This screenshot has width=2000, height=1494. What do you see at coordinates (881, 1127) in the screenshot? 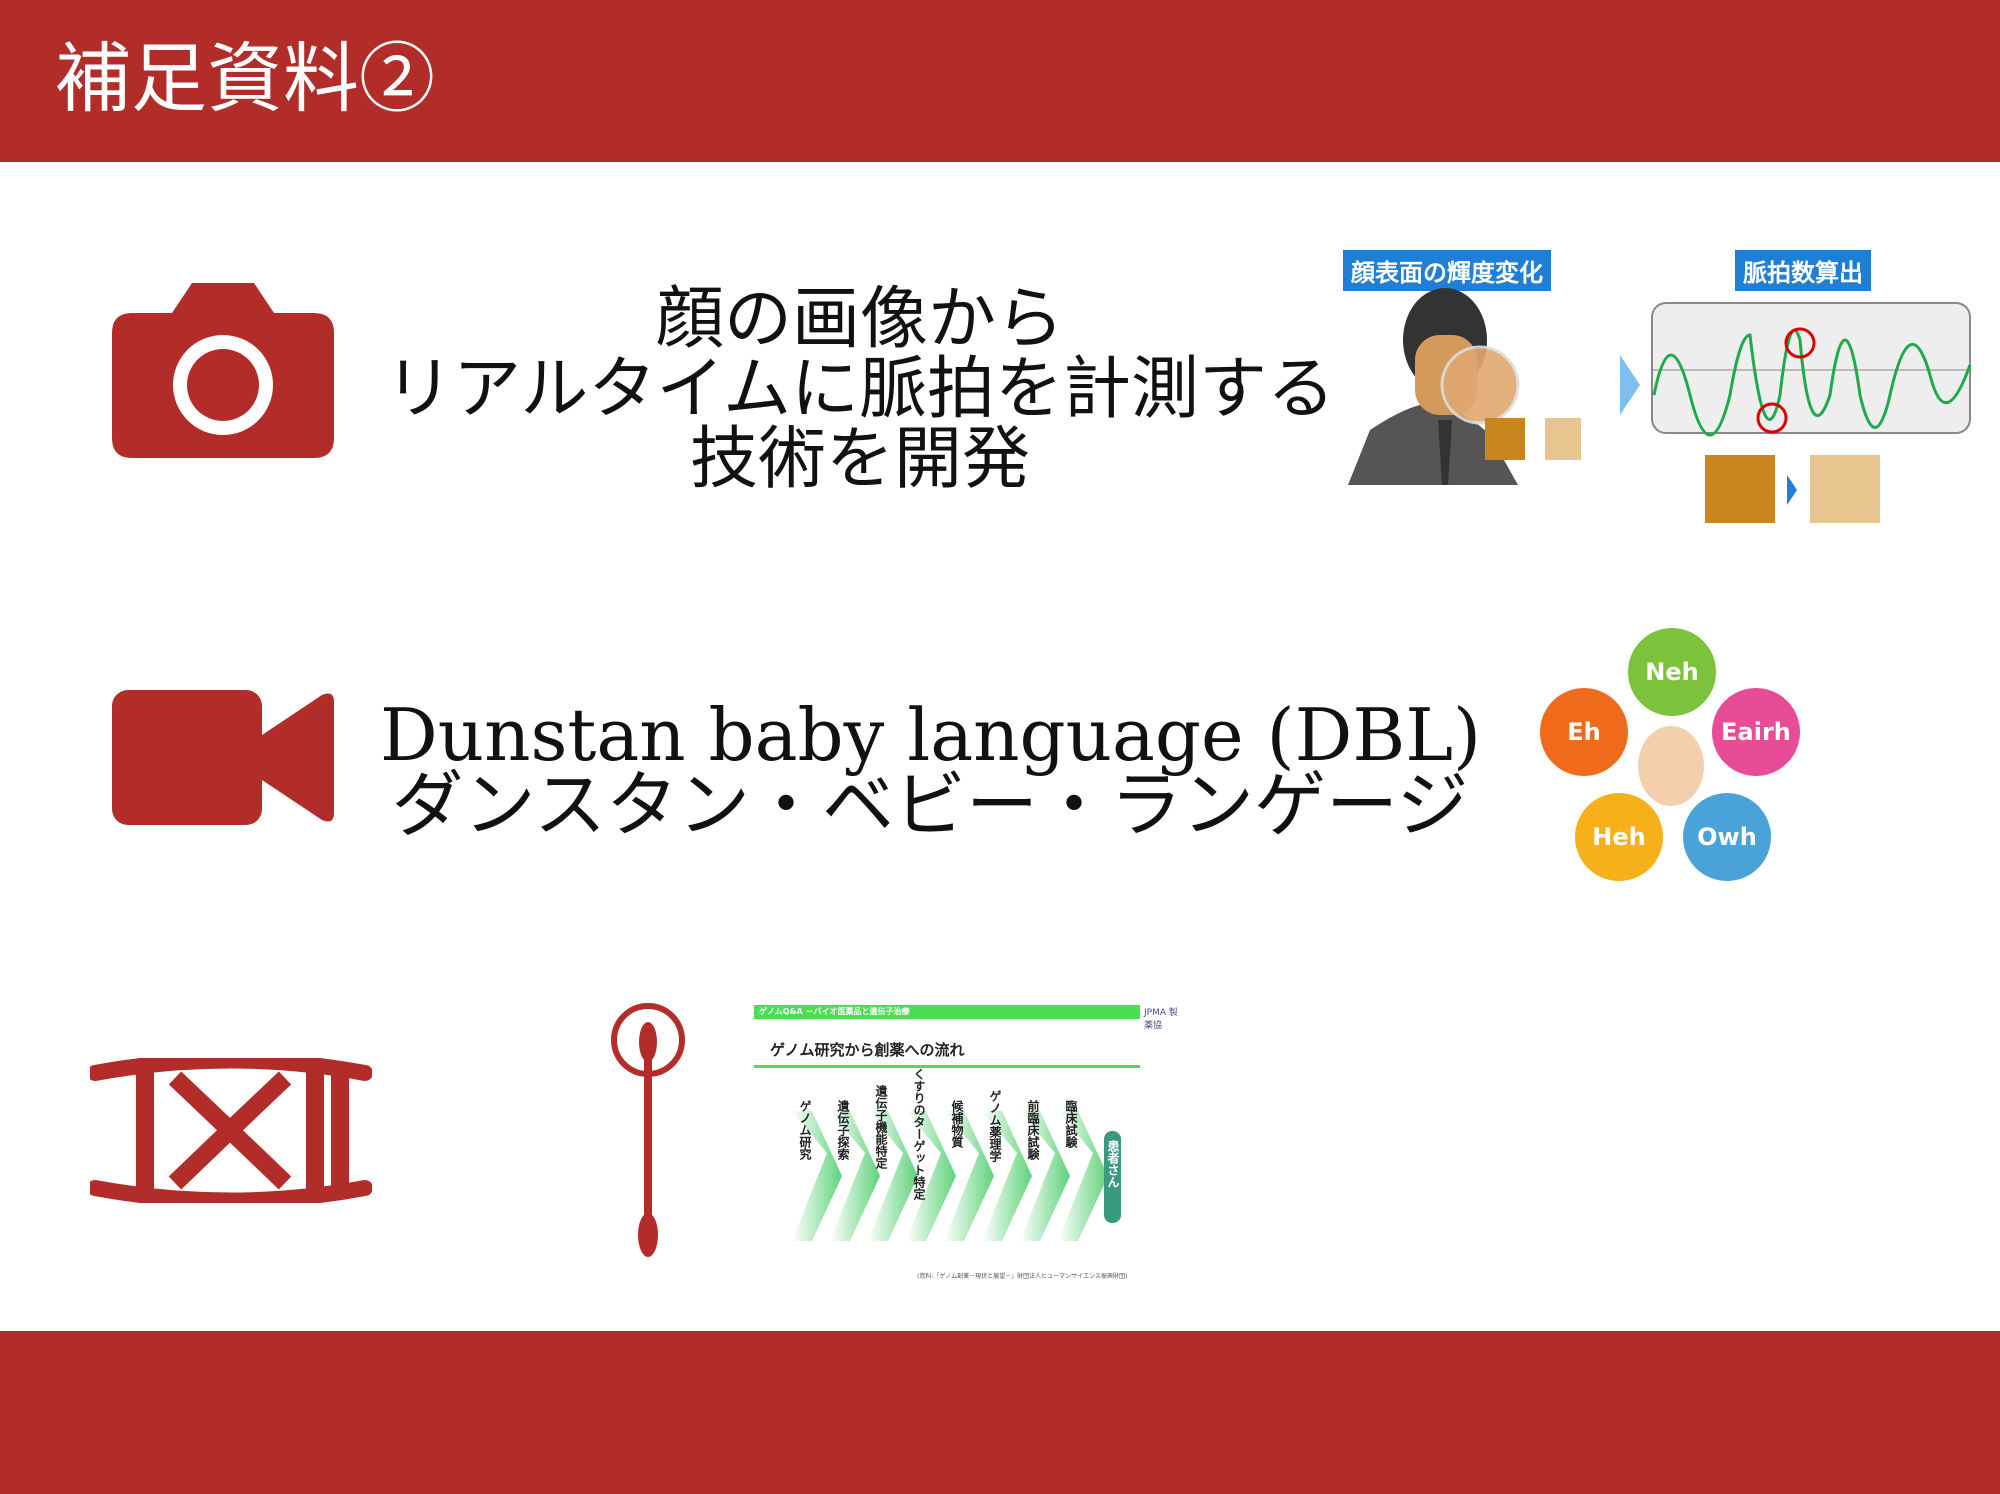
I see `flow-step: 遺伝子機能特定` at bounding box center [881, 1127].